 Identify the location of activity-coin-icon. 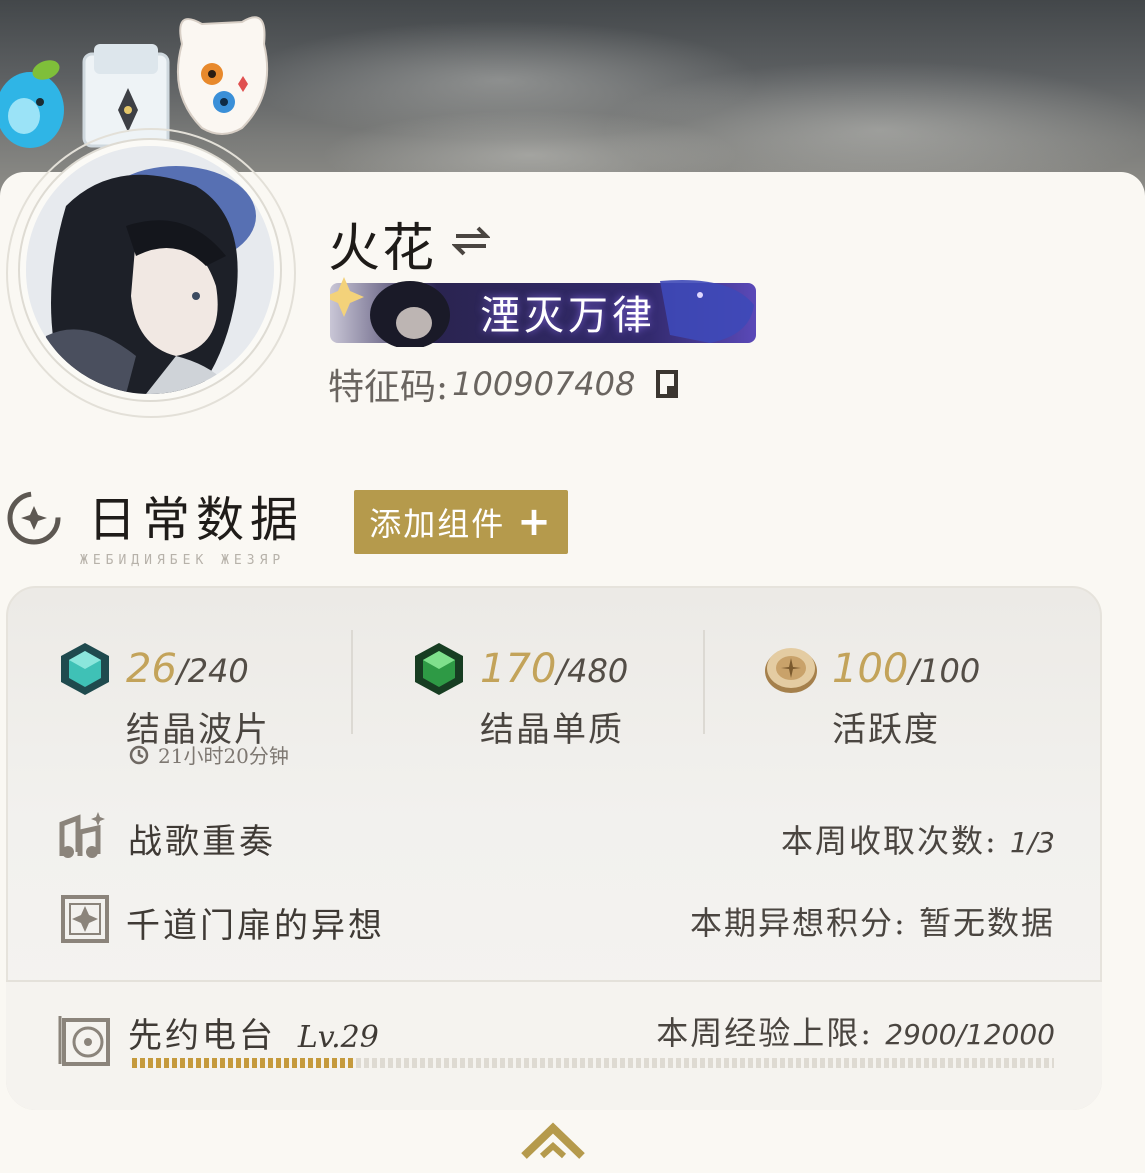
(791, 670).